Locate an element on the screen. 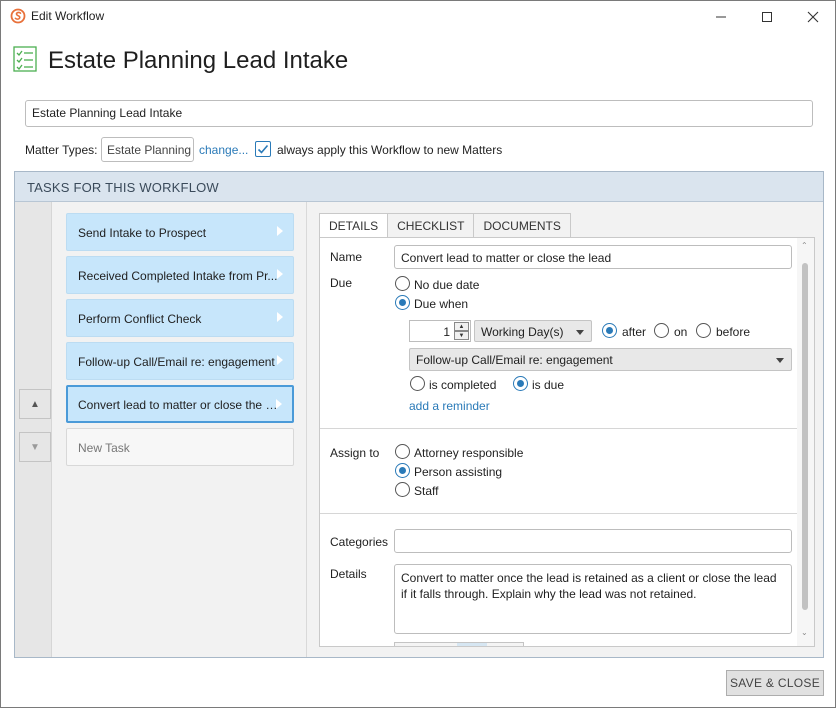 The image size is (836, 708). attorney-responsible-label: Attorney responsible is located at coordinates (469, 453).